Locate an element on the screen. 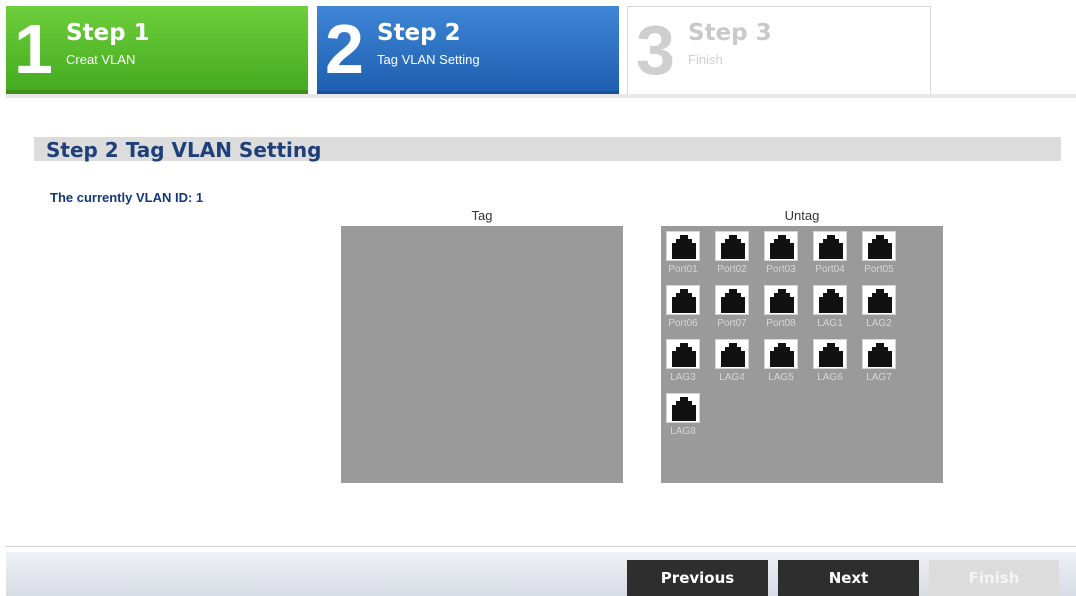  port-item: LAG4 is located at coordinates (732, 360).